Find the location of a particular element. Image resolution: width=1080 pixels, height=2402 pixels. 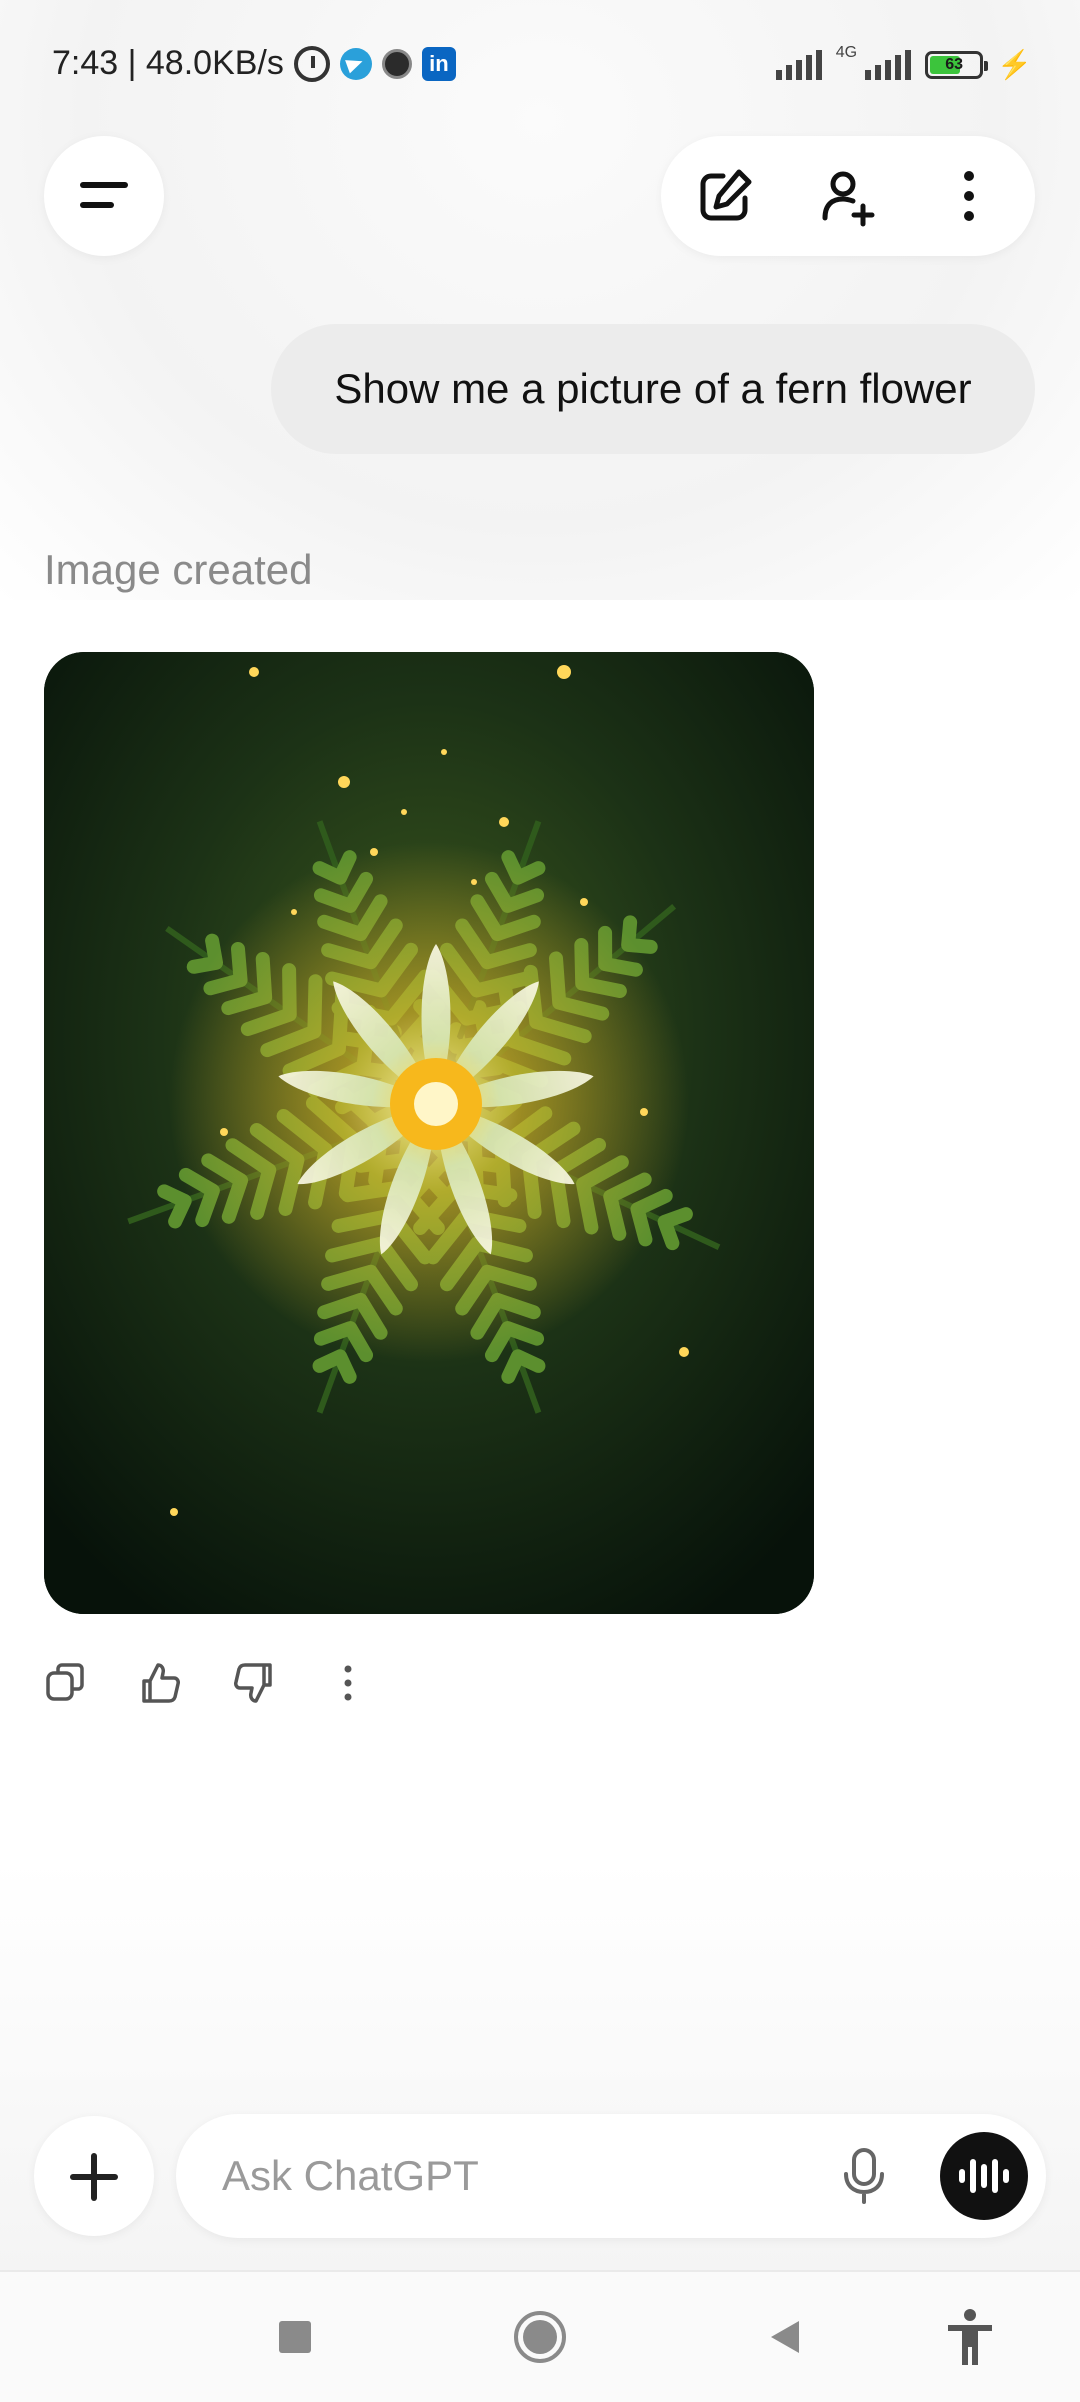

more-vertical-icon is located at coordinates (348, 1683).